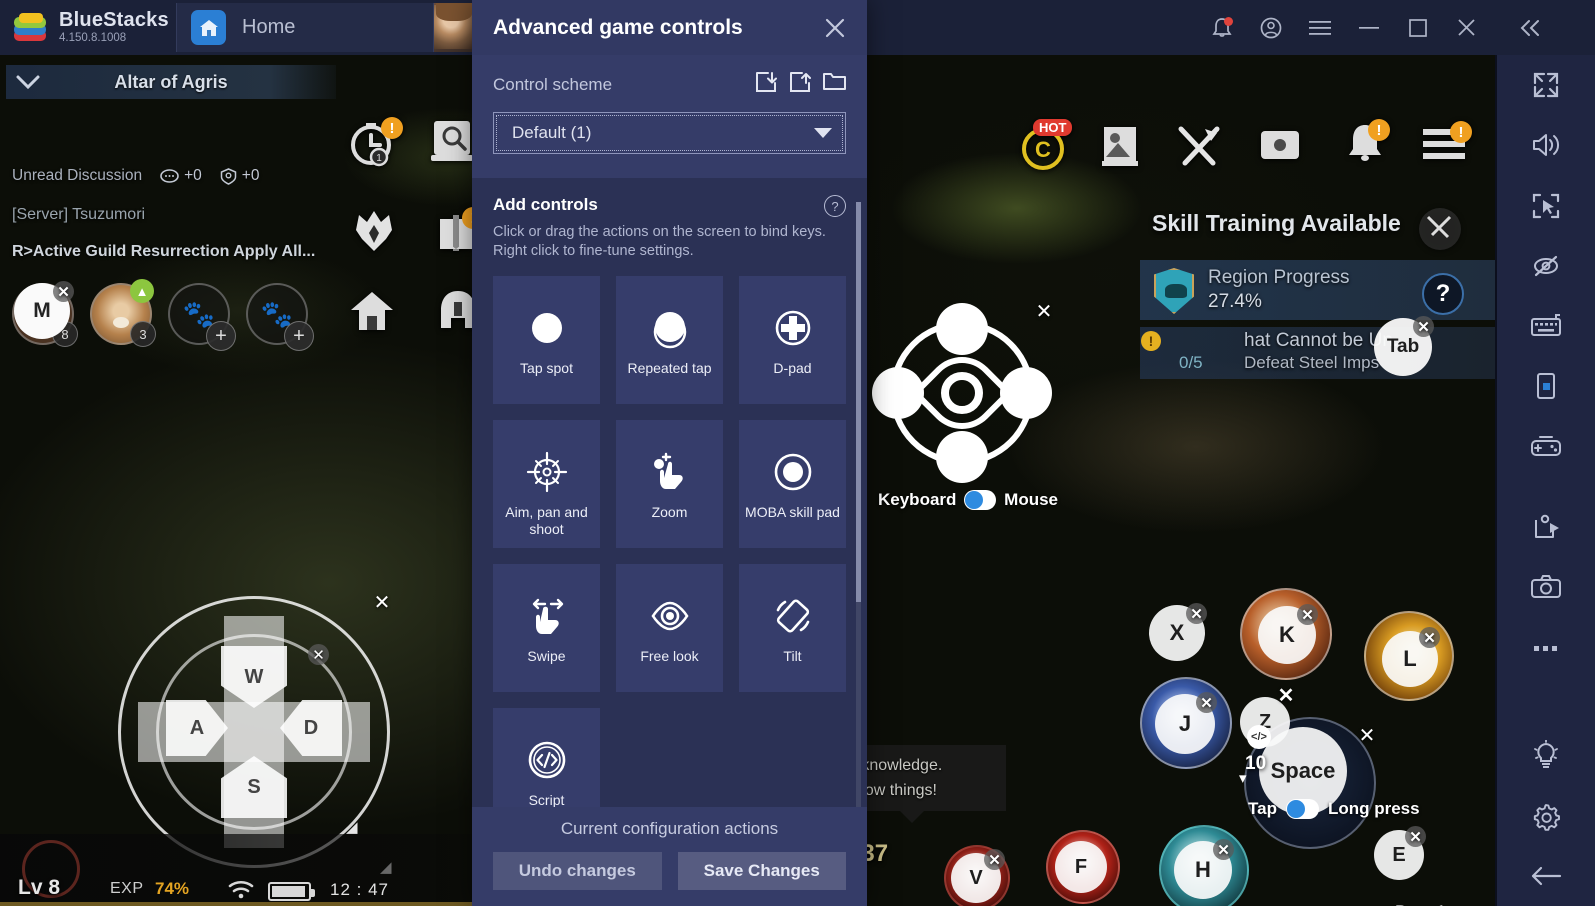  What do you see at coordinates (280, 317) in the screenshot?
I see `pet-slot-3: 🐾 +` at bounding box center [280, 317].